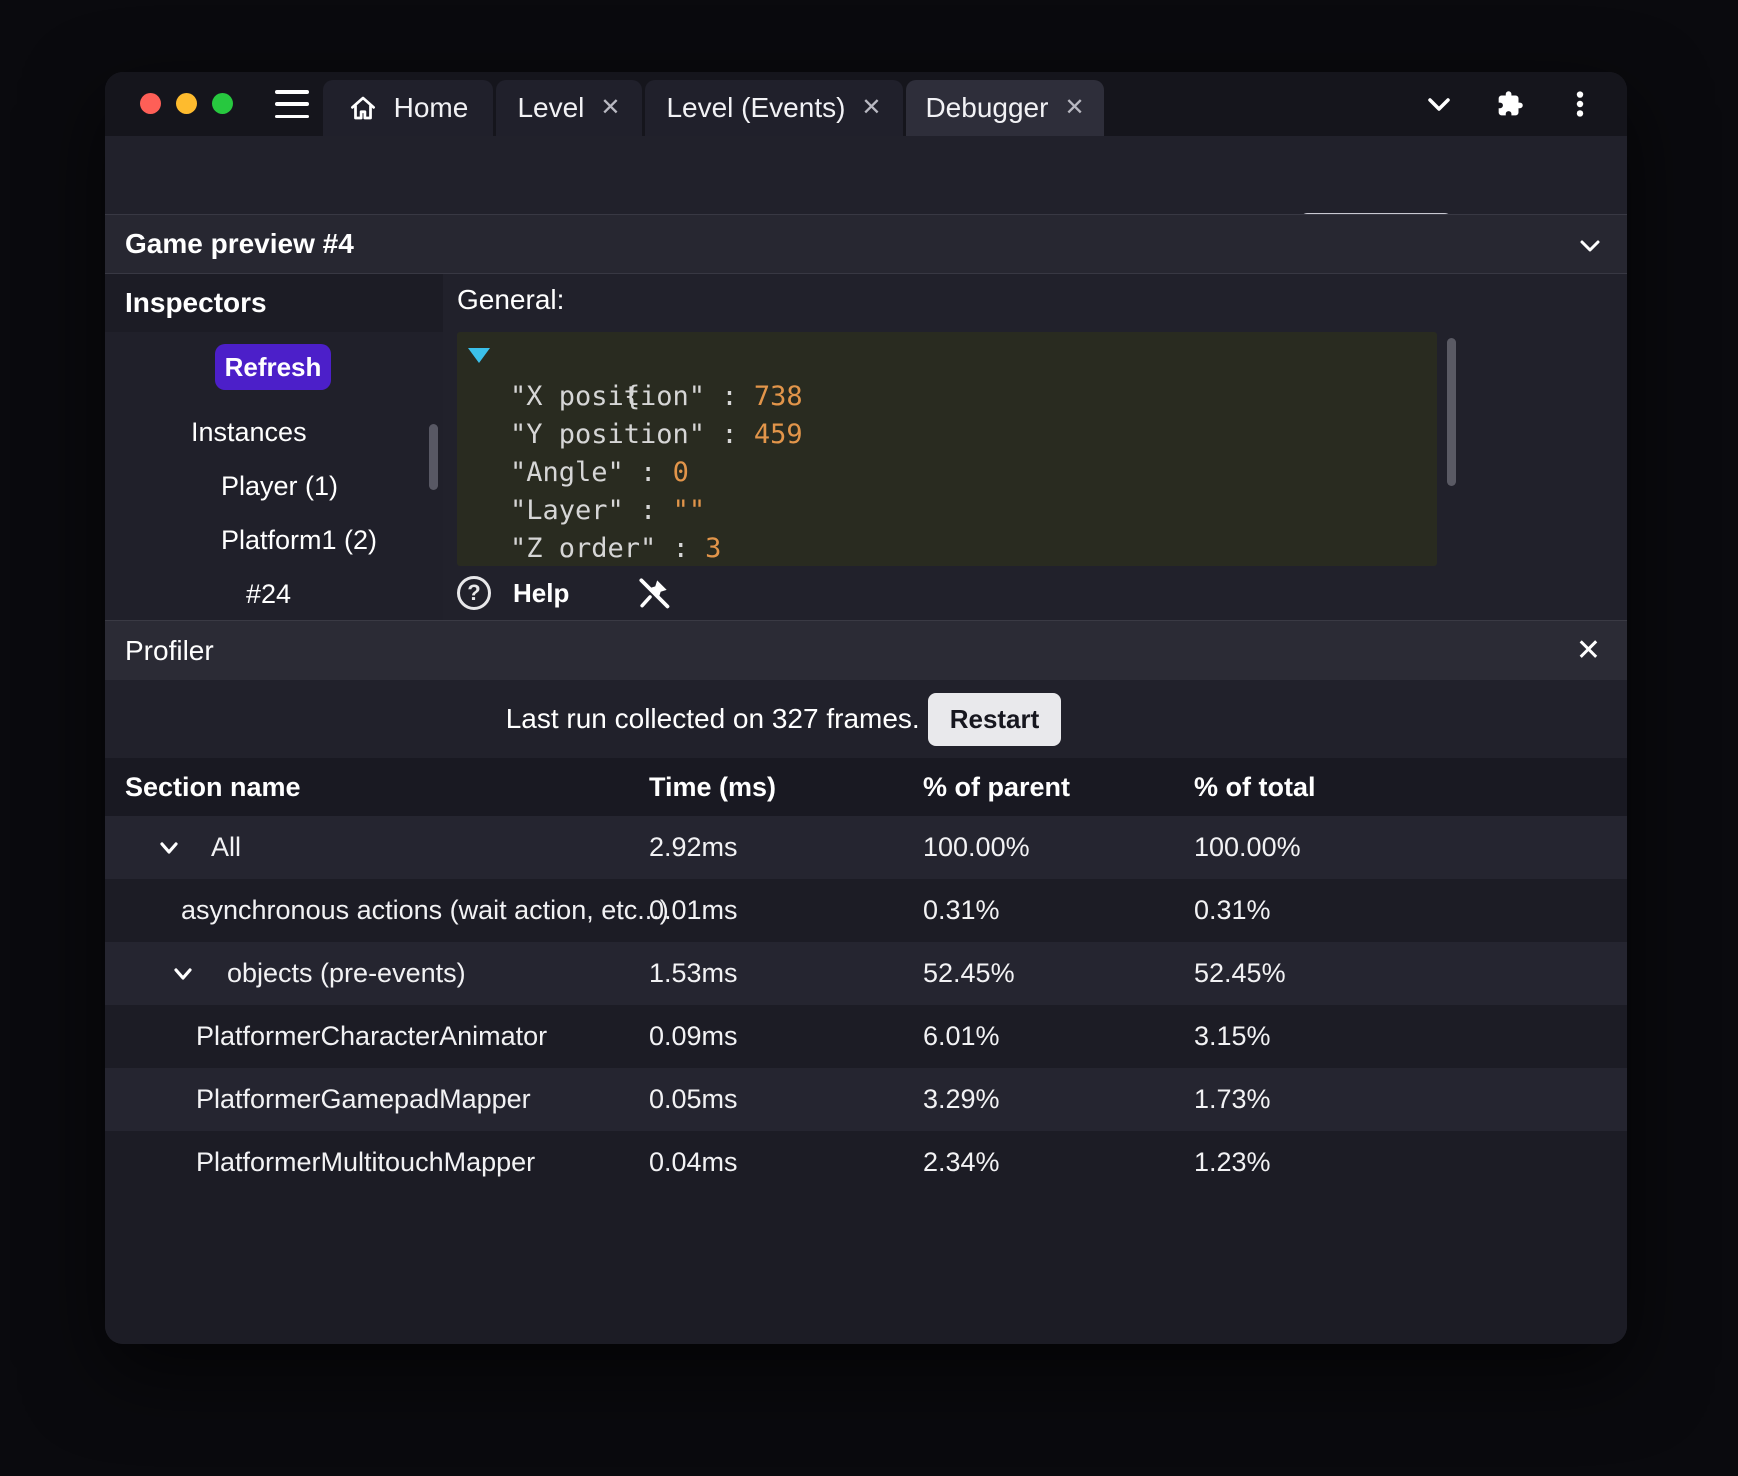 The height and width of the screenshot is (1476, 1738). What do you see at coordinates (693, 910) in the screenshot?
I see `row-time: 0.01ms` at bounding box center [693, 910].